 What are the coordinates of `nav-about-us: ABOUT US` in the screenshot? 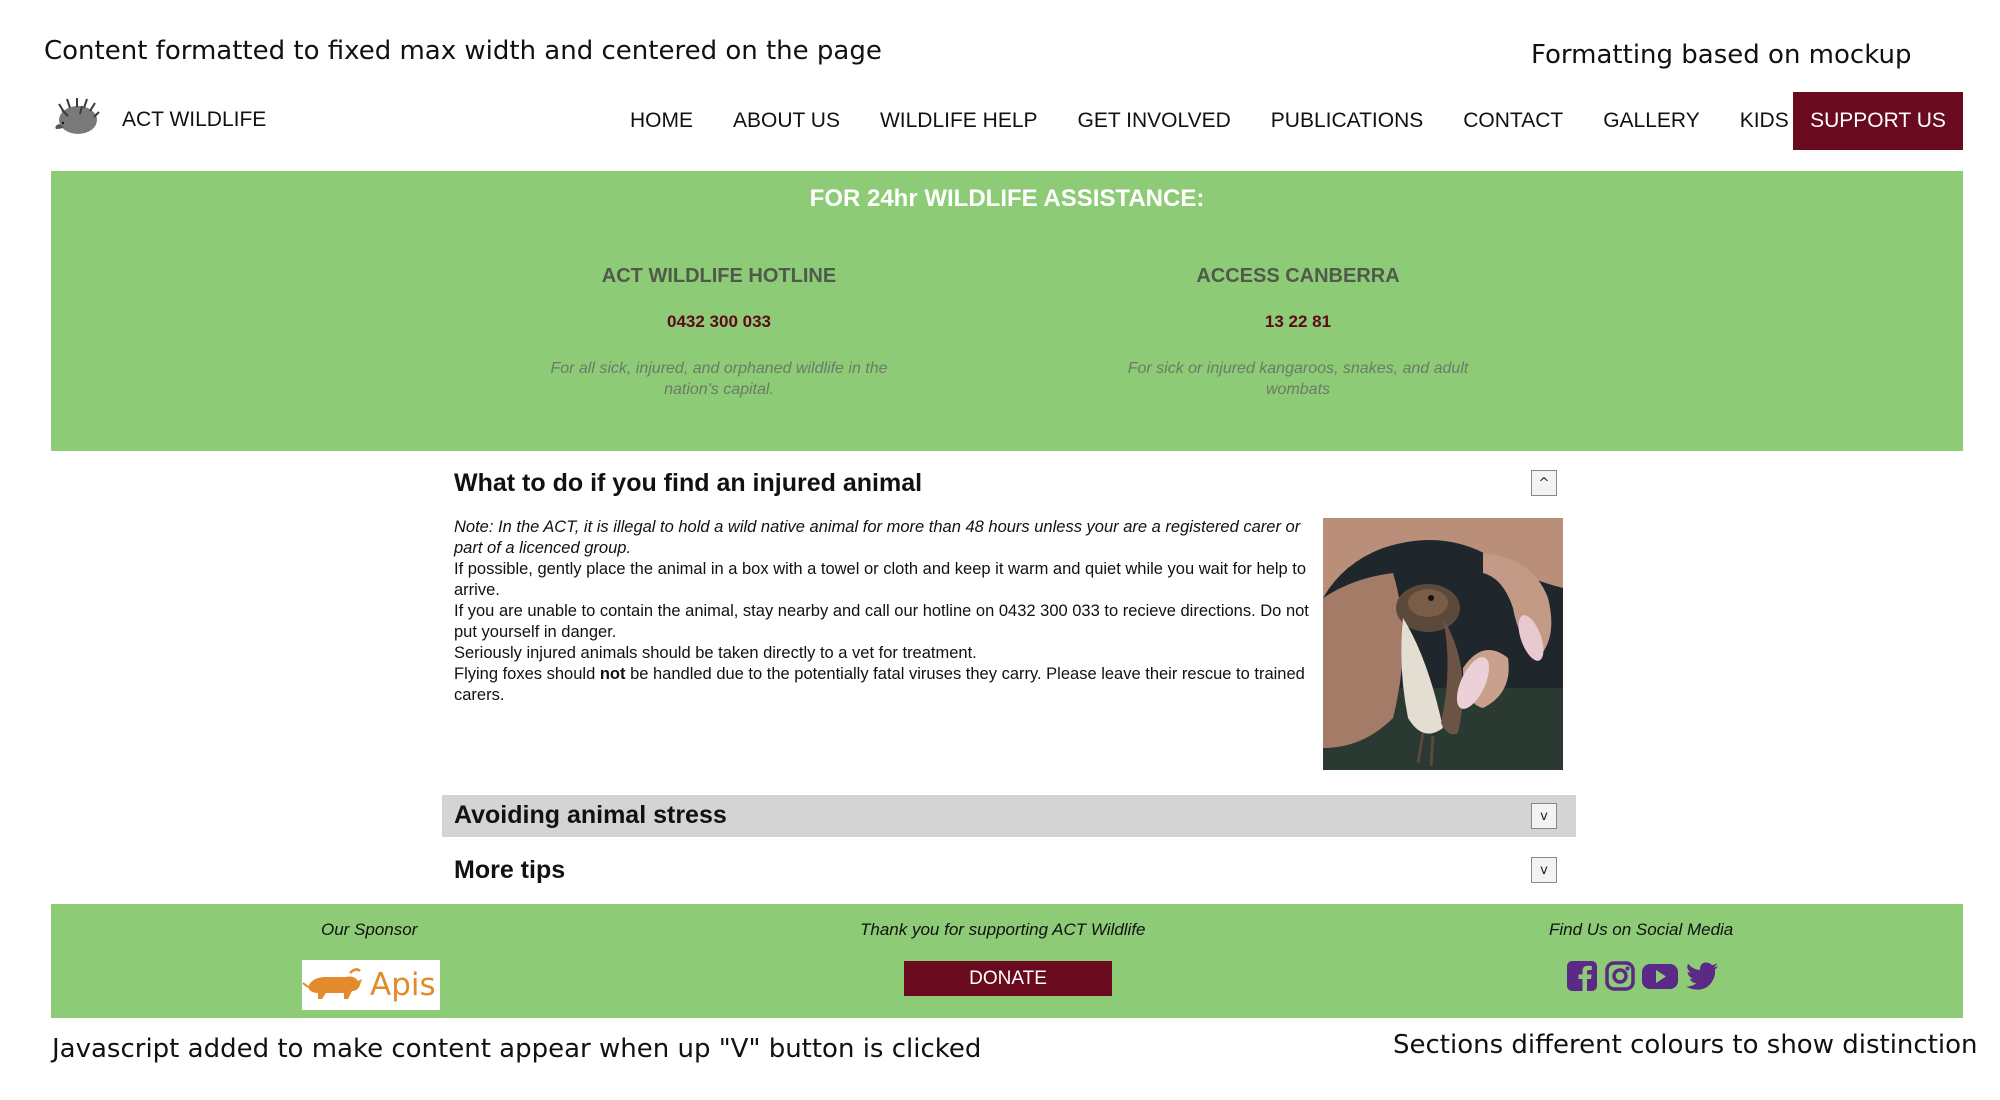 It's located at (786, 121).